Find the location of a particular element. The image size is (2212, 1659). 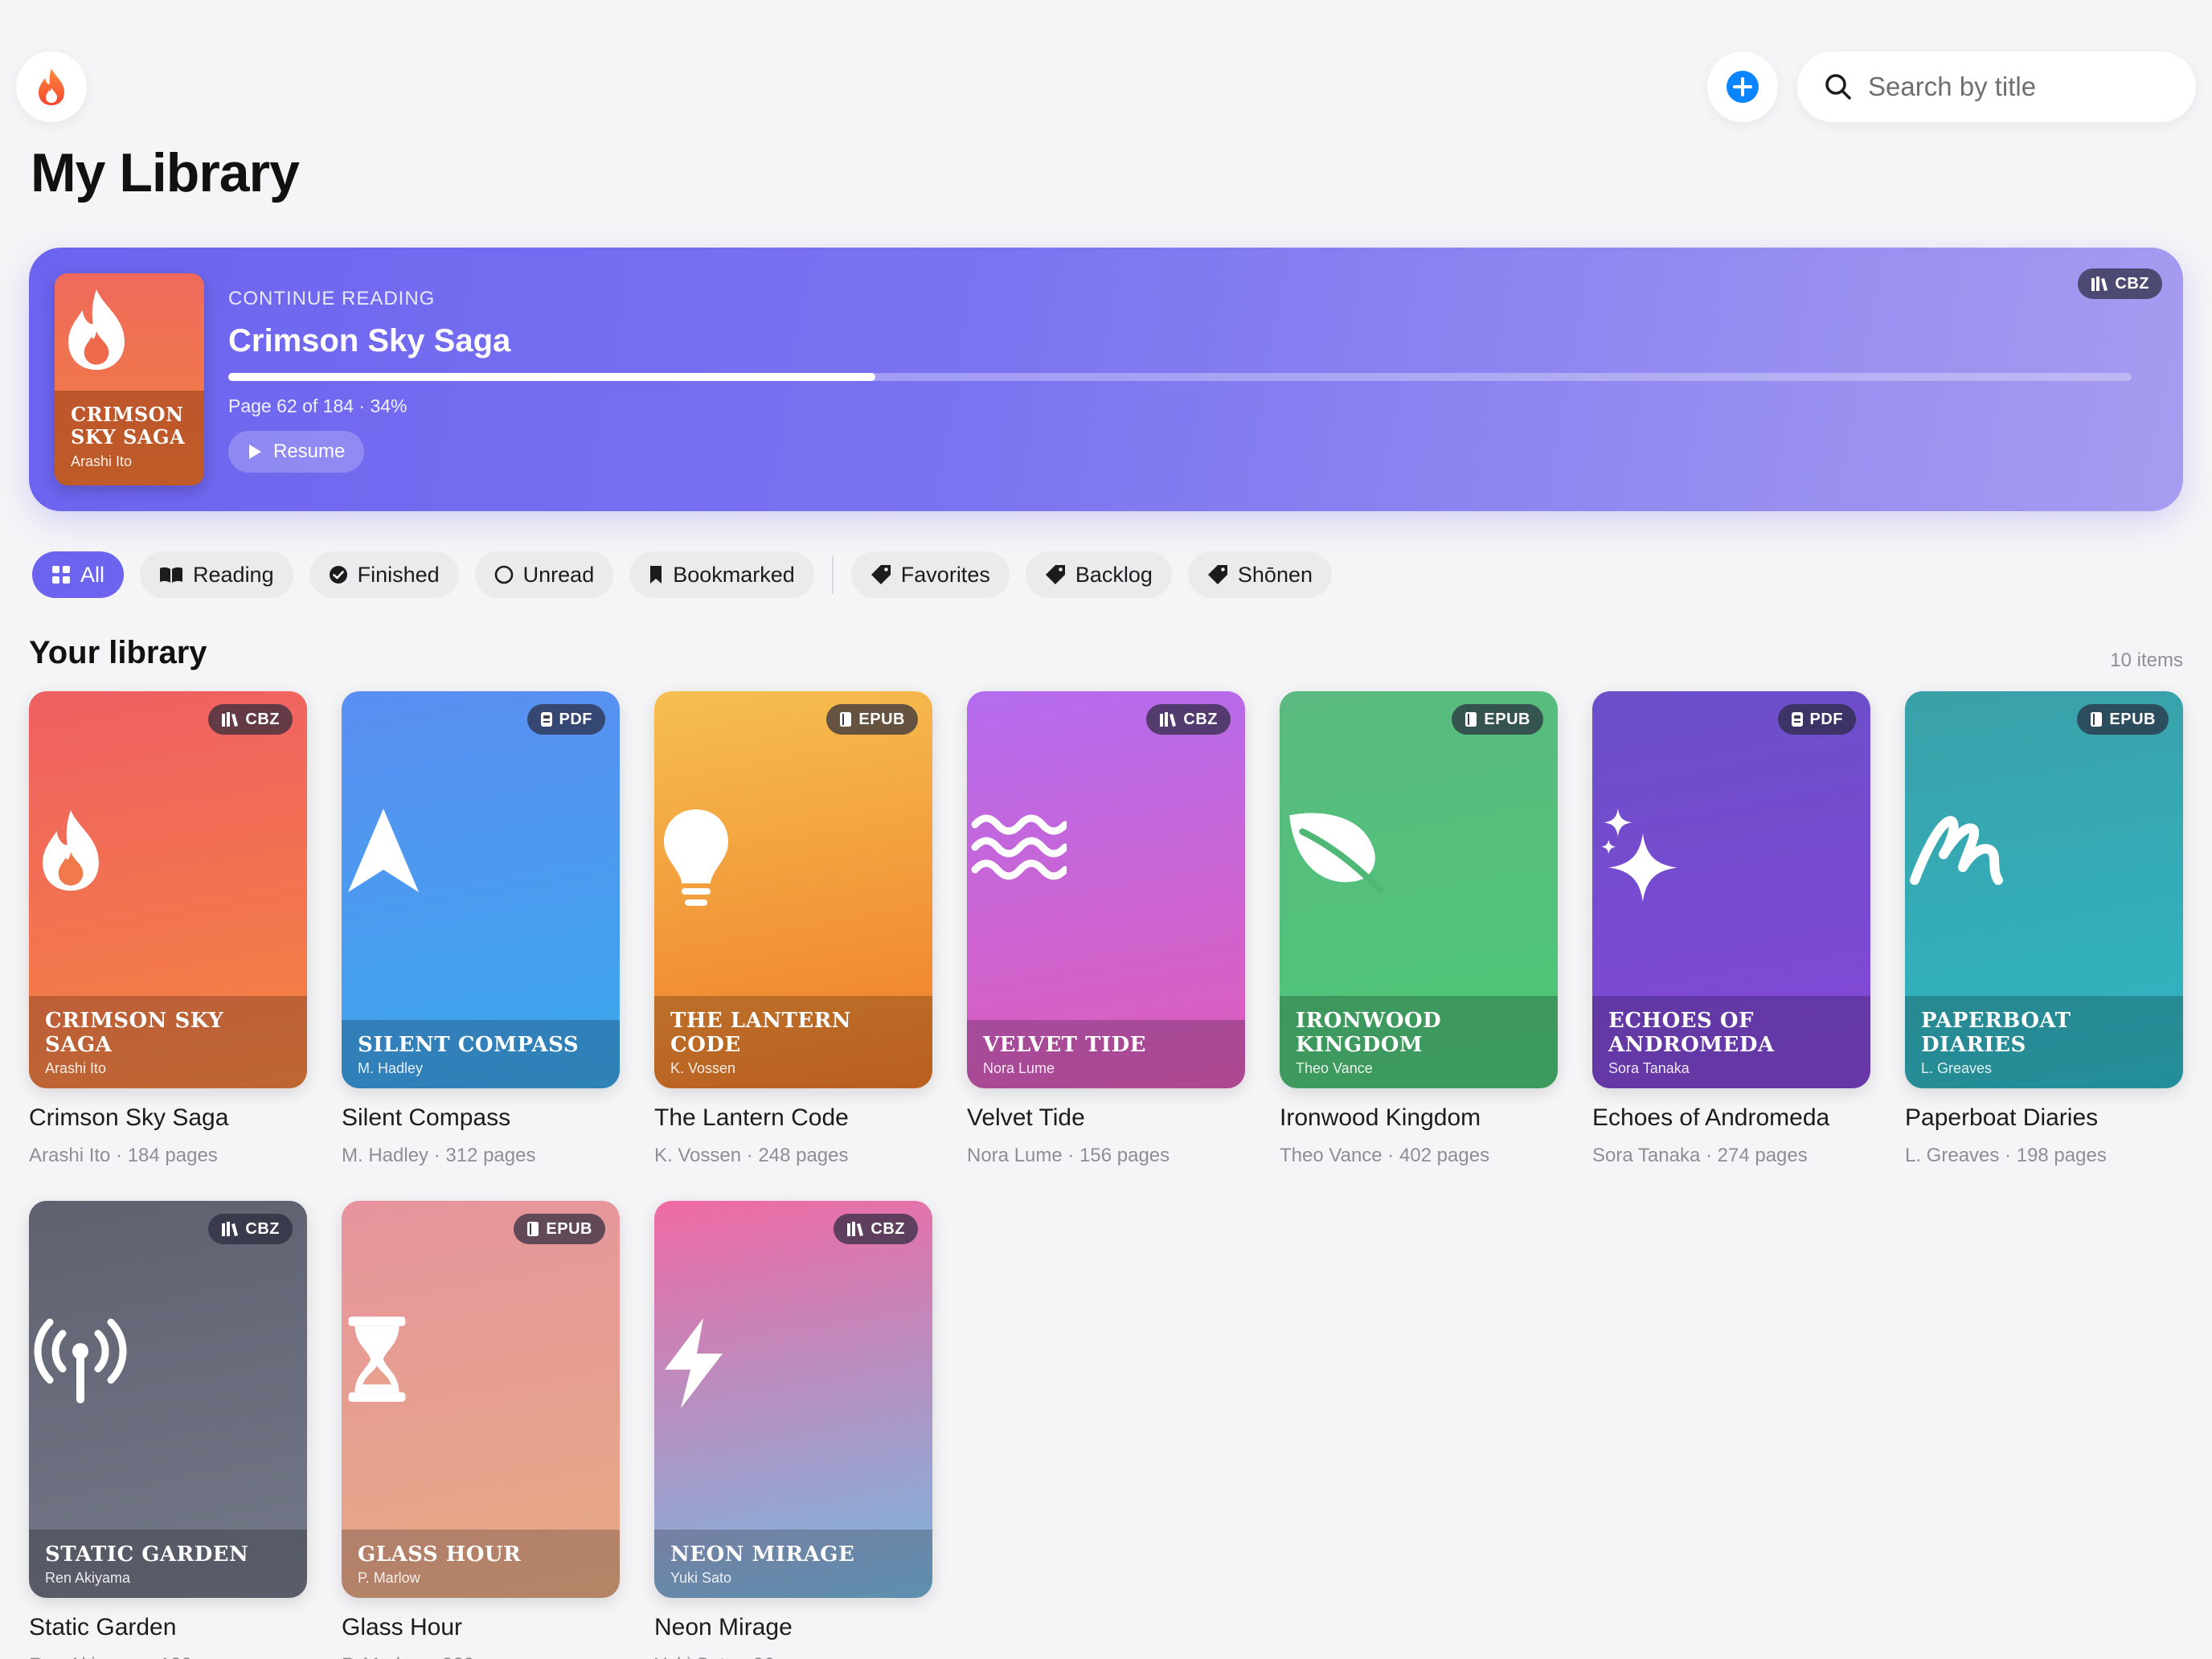

filter-shonen: Shōnen is located at coordinates (1259, 574).